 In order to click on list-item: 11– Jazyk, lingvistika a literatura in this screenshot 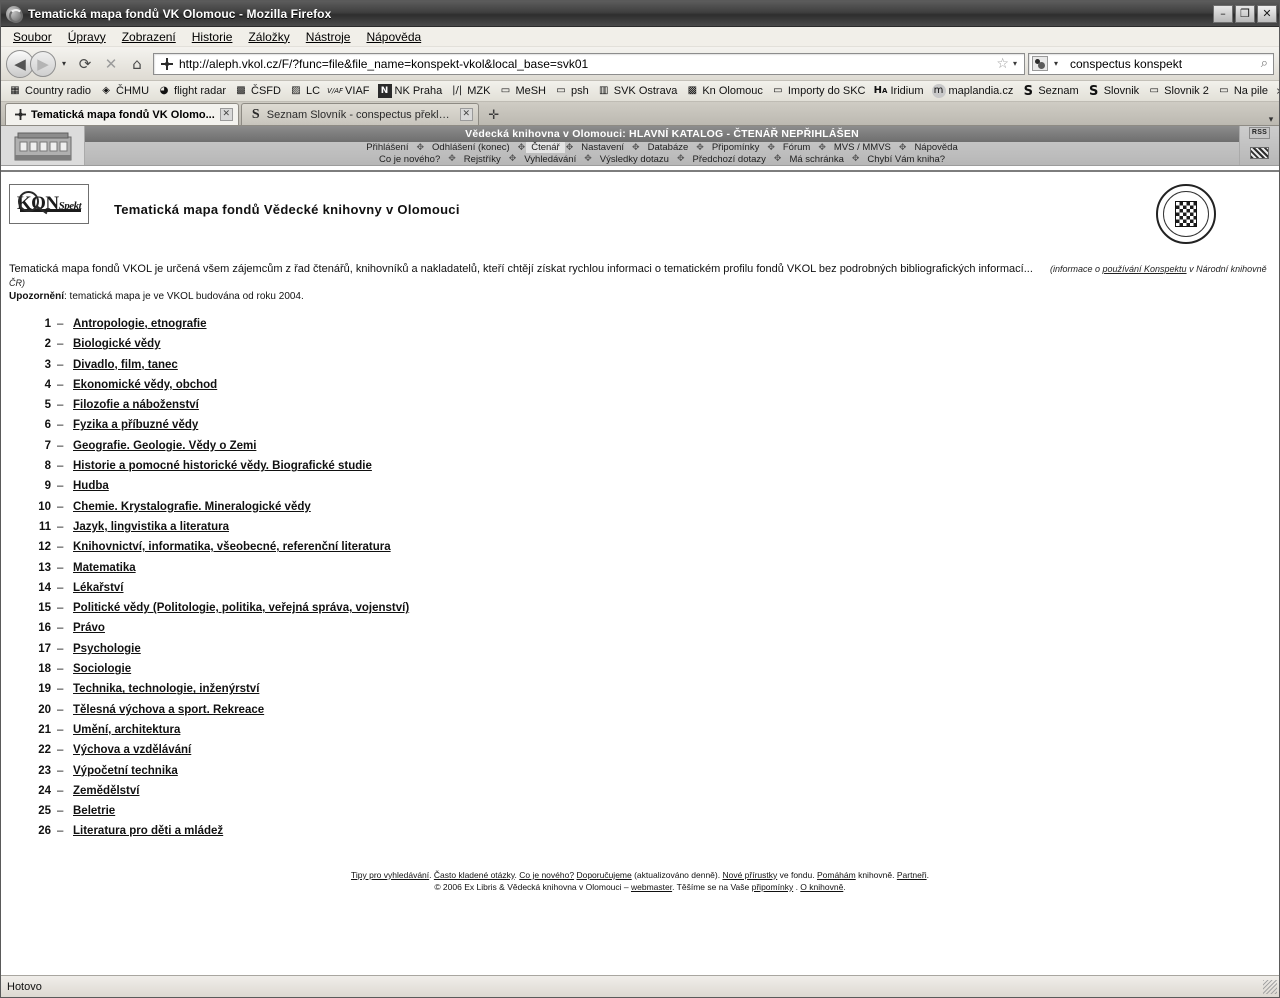, I will do `click(640, 531)`.